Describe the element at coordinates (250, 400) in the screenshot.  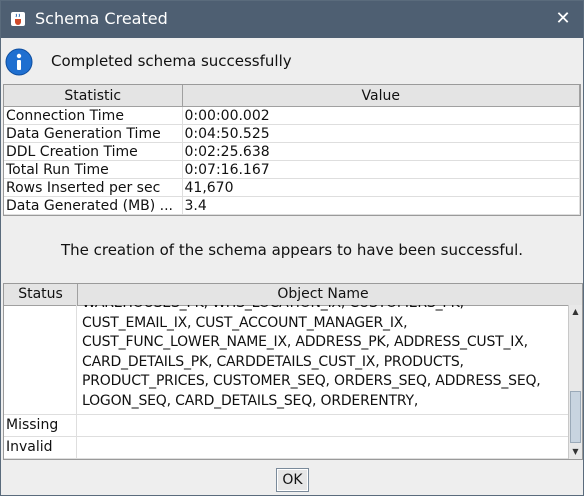
I see `object-names-line: LOGON_SEQ, CARD_DETAILS_SEQ, ORDERENTRY,` at that location.